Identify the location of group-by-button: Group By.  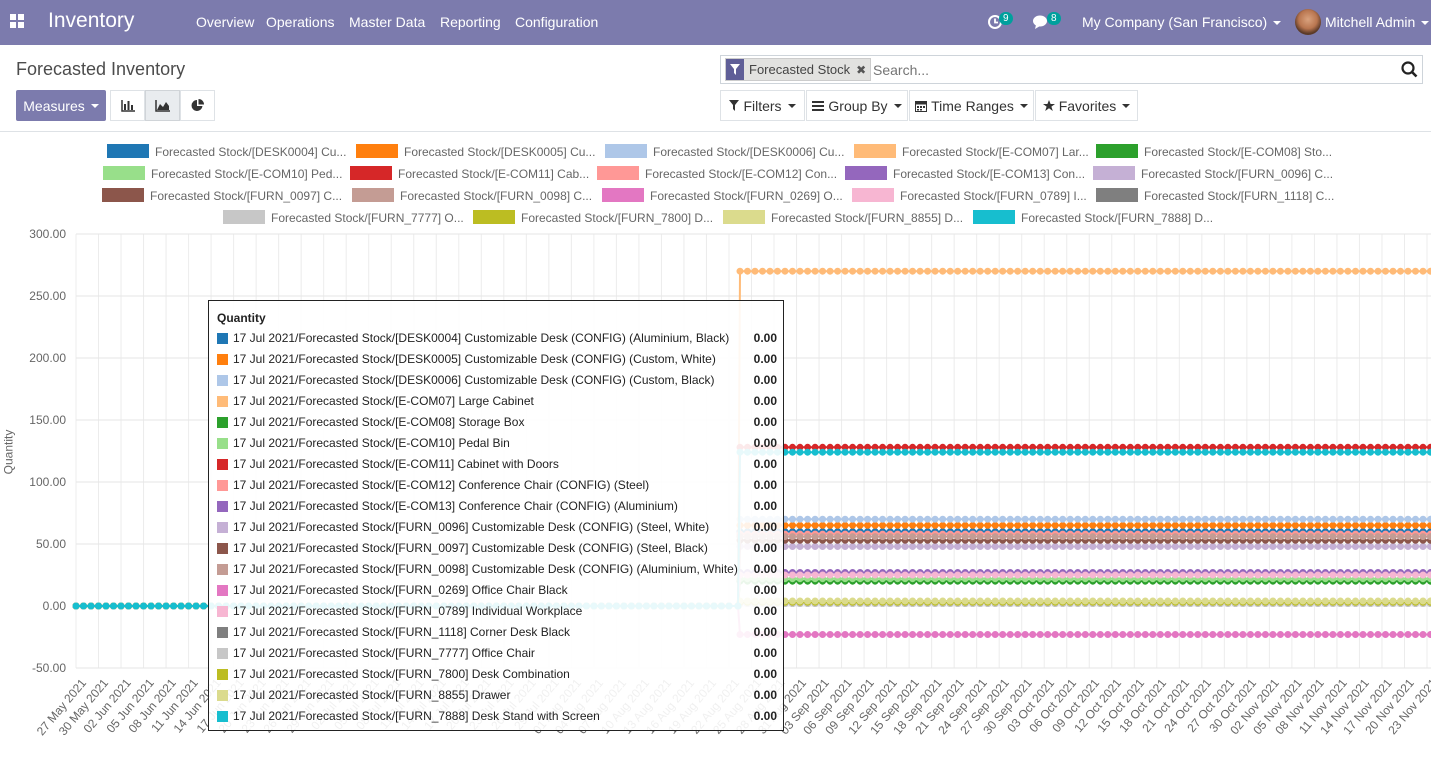
(857, 105).